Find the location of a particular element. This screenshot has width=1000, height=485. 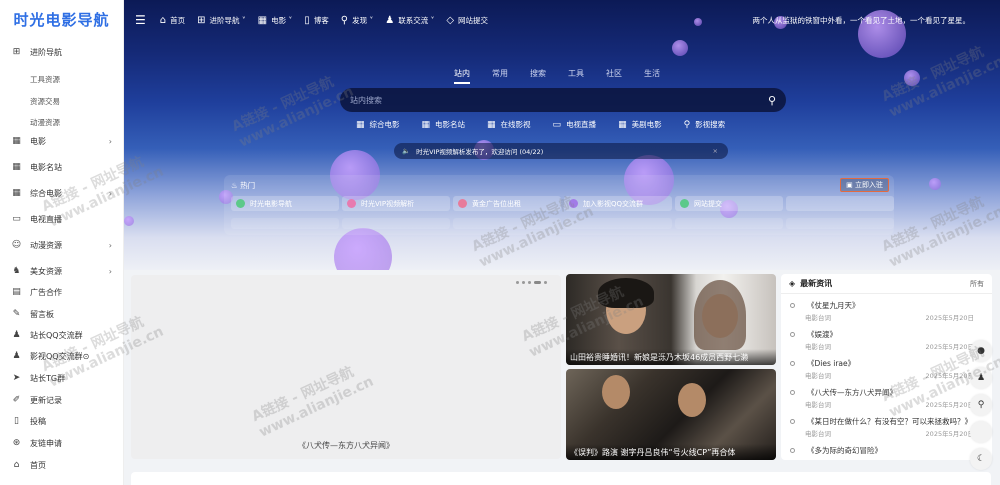

search-tab: 搜索 is located at coordinates (538, 76).